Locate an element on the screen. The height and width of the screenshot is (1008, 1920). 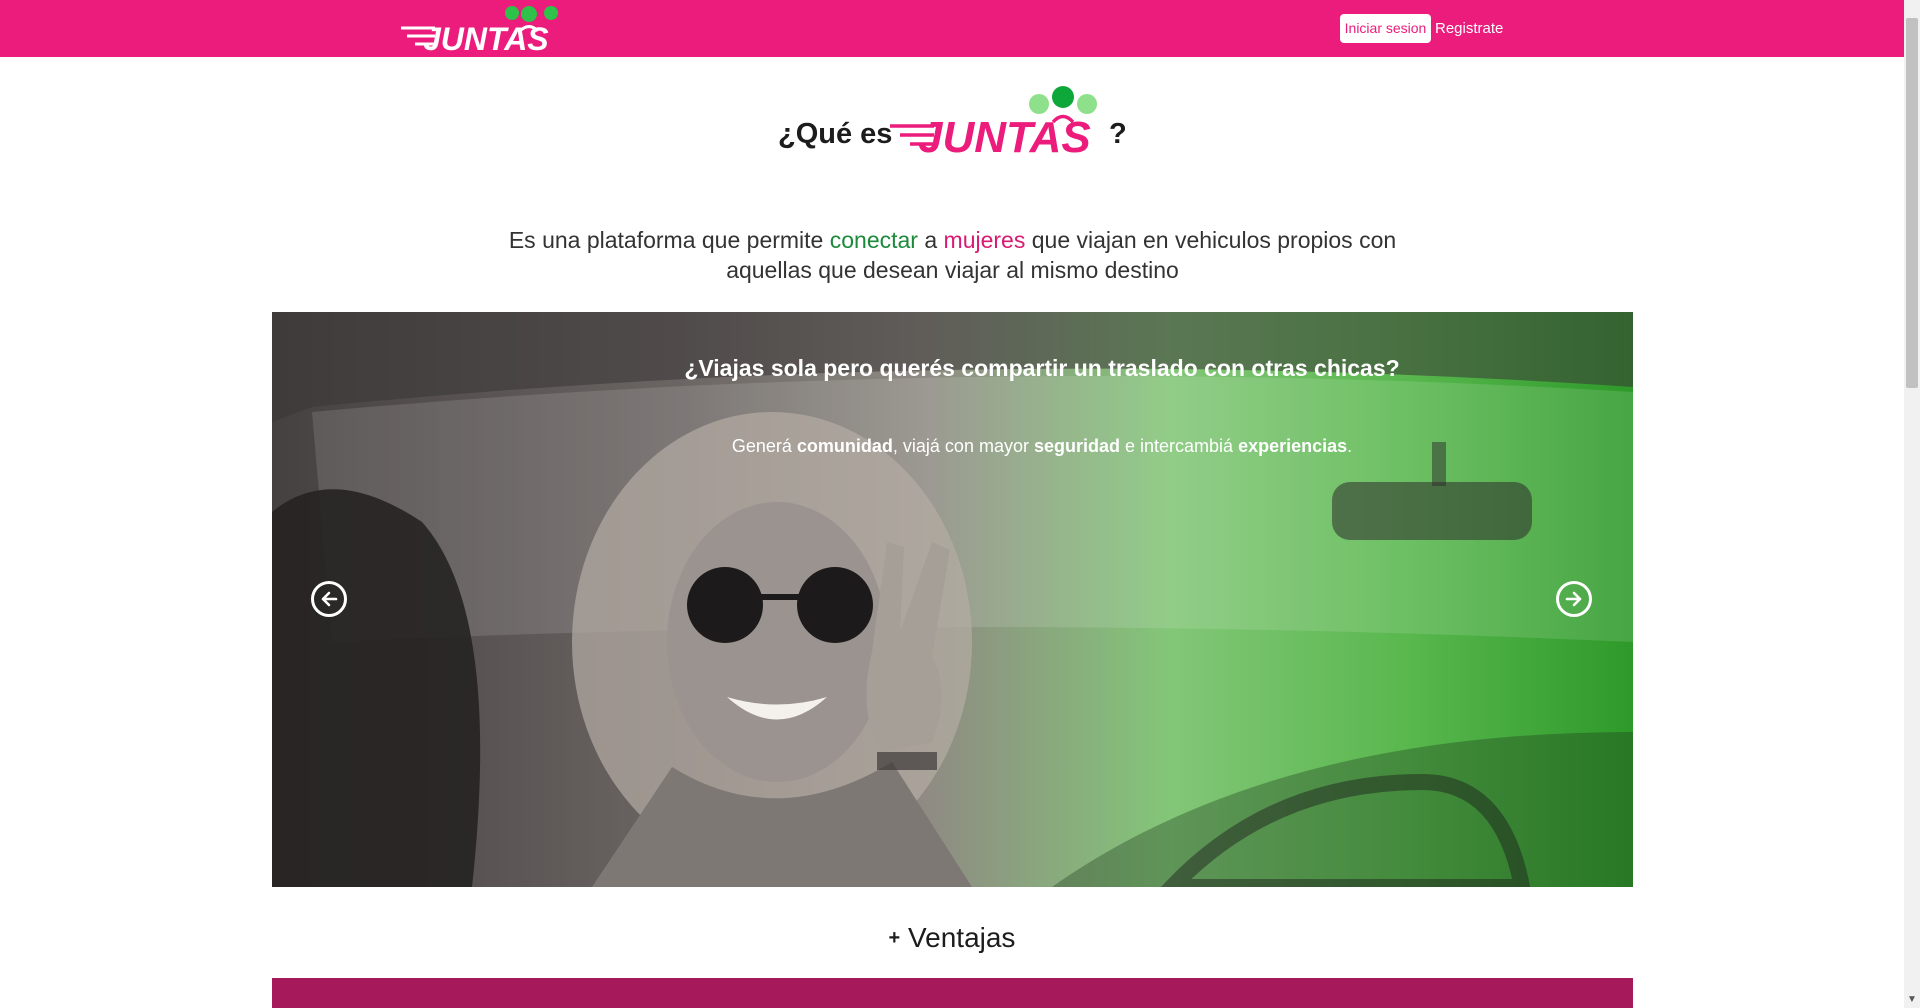
intro-highlight-mujeres: mujeres is located at coordinates (984, 240).